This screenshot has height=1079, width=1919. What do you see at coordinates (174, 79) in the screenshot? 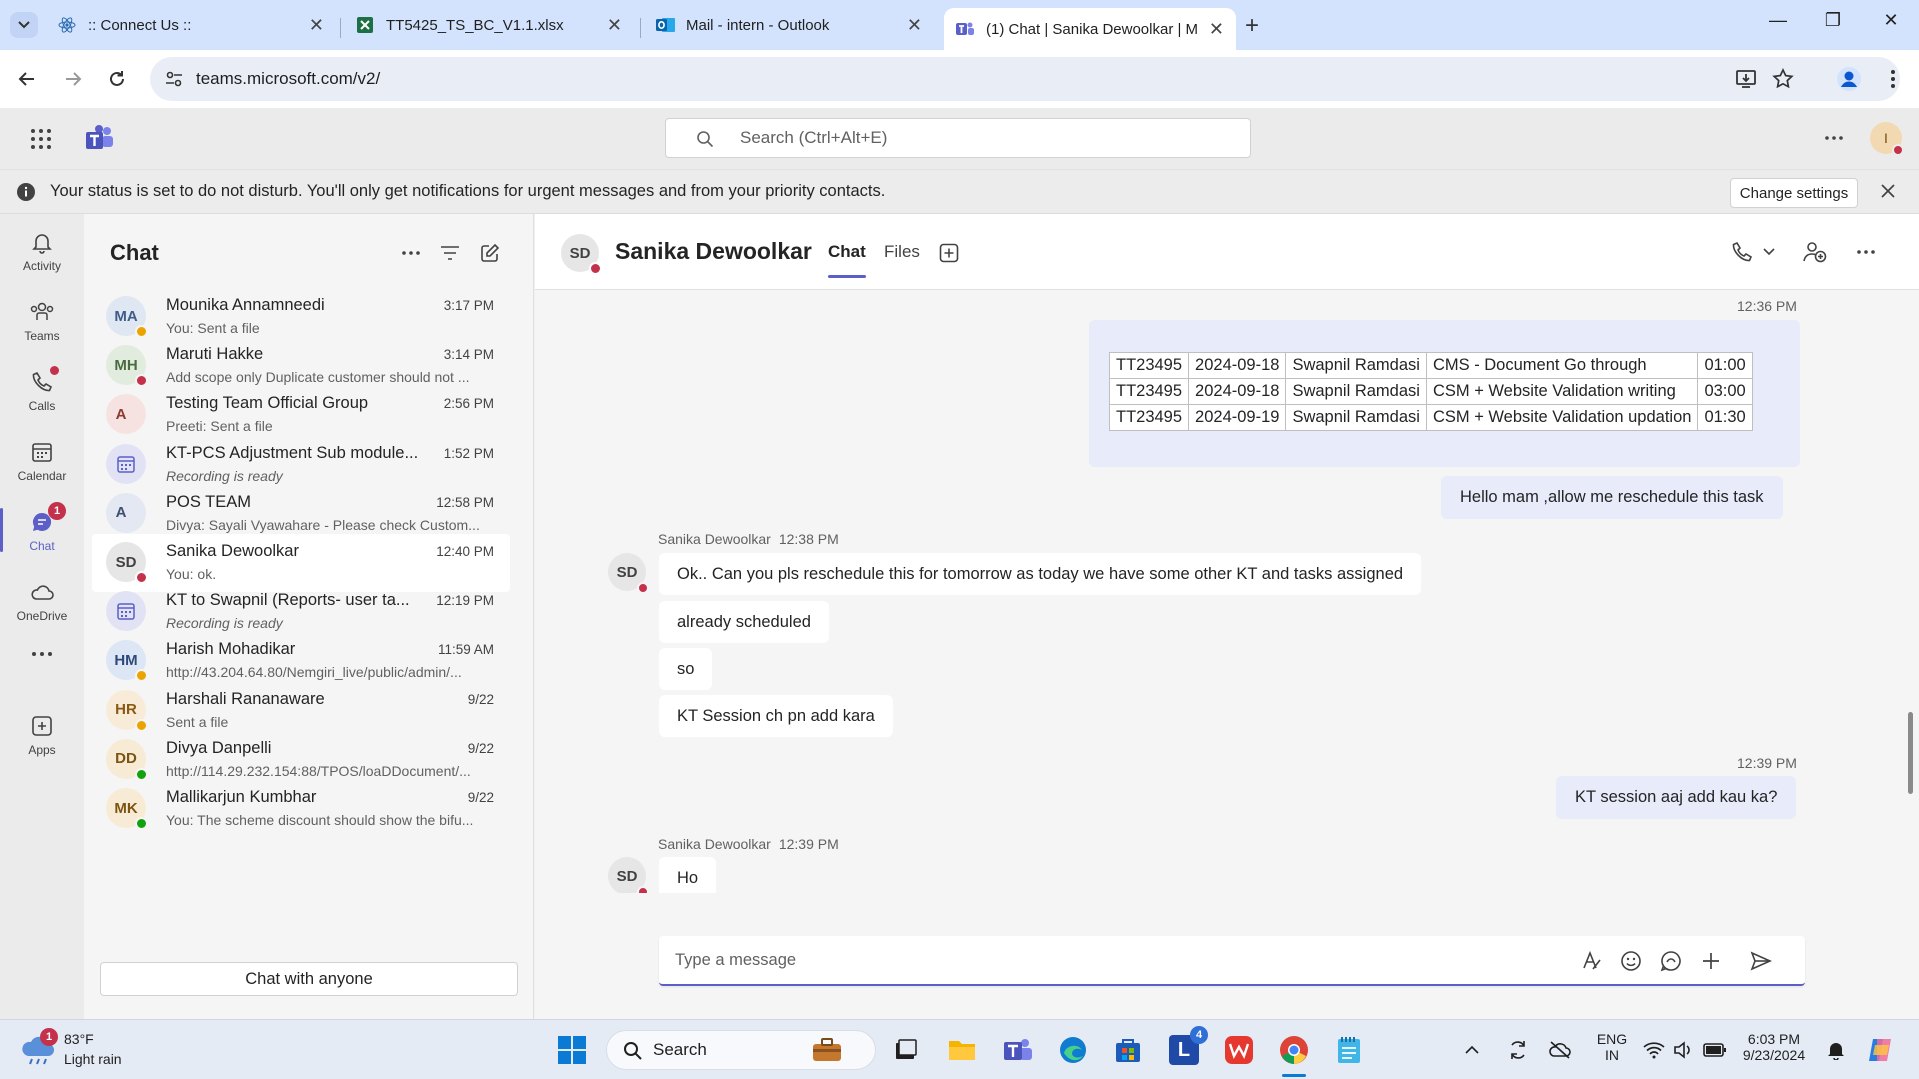
I see `site-info-icon` at bounding box center [174, 79].